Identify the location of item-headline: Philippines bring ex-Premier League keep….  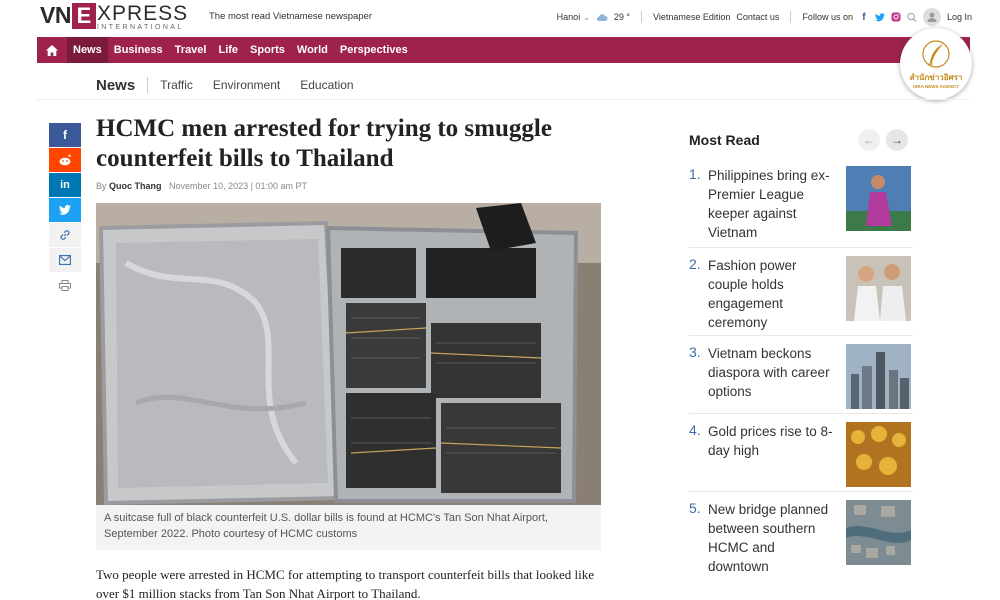
(773, 204).